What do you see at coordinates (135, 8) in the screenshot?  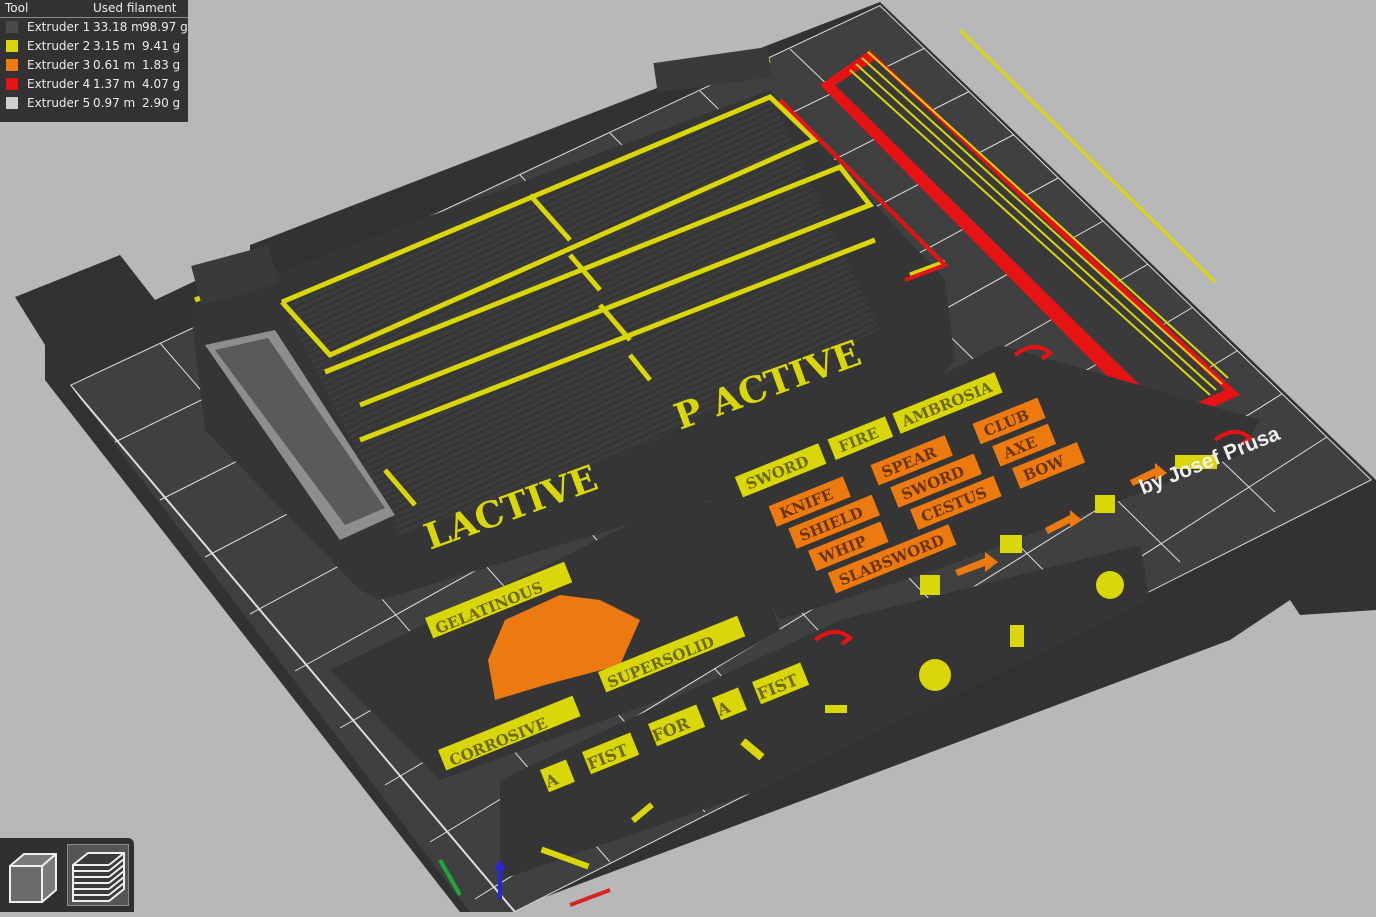 I see `legend-header-used: Used filament` at bounding box center [135, 8].